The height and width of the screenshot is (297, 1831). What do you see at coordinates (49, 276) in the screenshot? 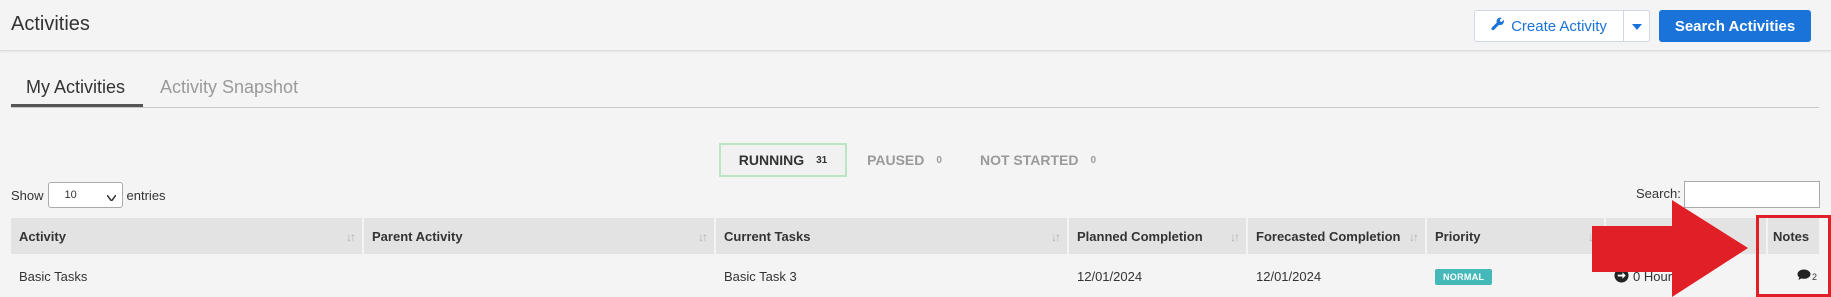
I see `cell-activity: Basic Tasks` at bounding box center [49, 276].